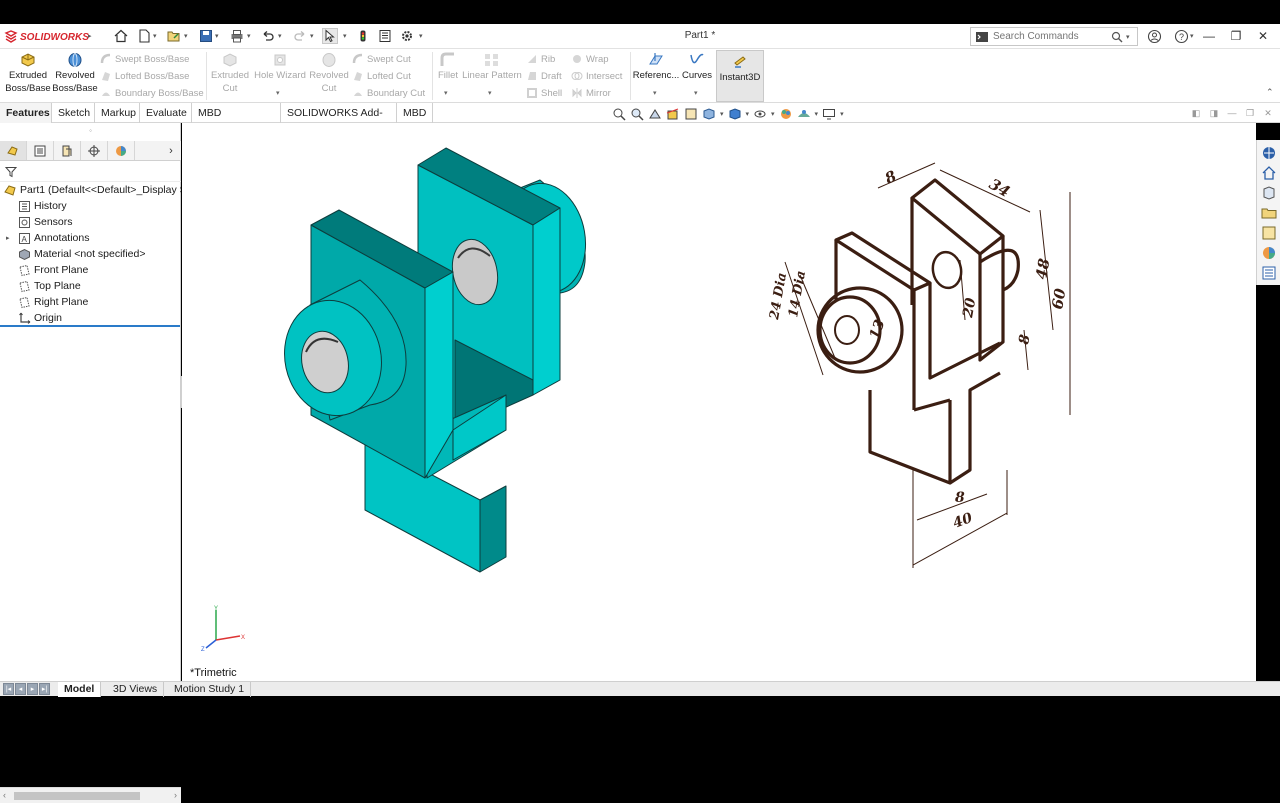 The image size is (1280, 803). I want to click on hide-show-dropdown-icon: ▾, so click(773, 114).